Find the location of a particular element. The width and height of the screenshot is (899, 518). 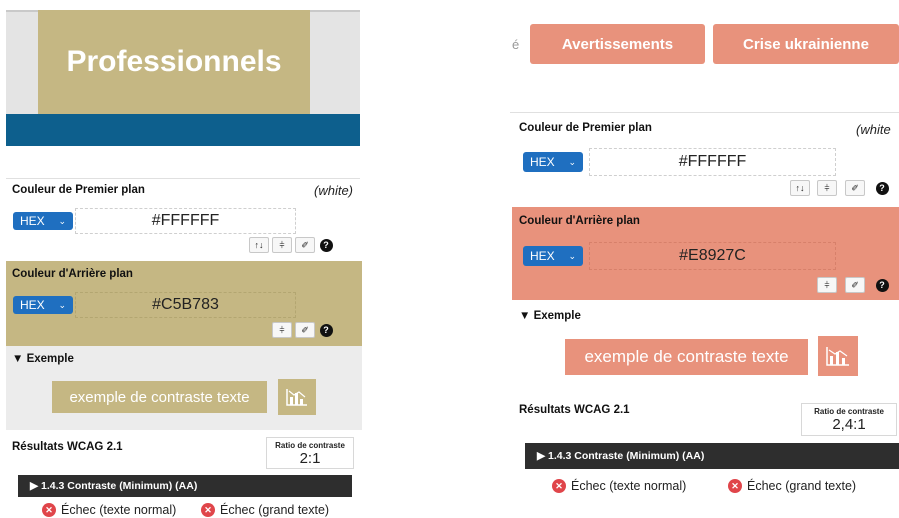

contrast-ratio-box: Ratio de contraste 2:1 is located at coordinates (310, 453).